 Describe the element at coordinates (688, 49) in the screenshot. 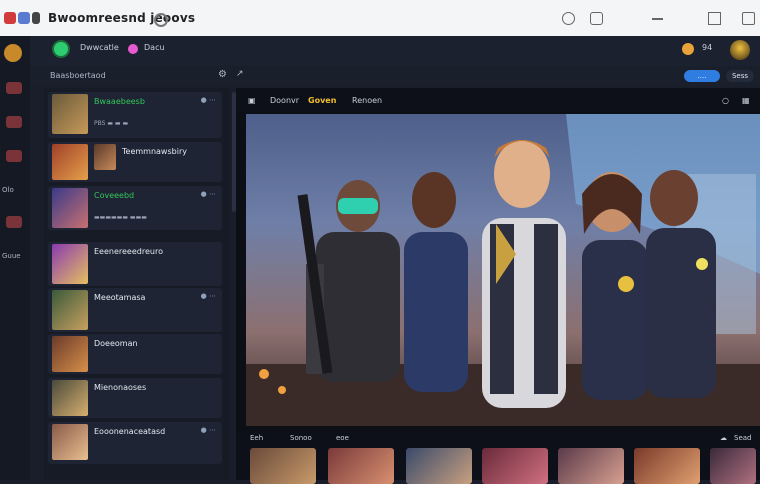

I see `coin-icon` at that location.